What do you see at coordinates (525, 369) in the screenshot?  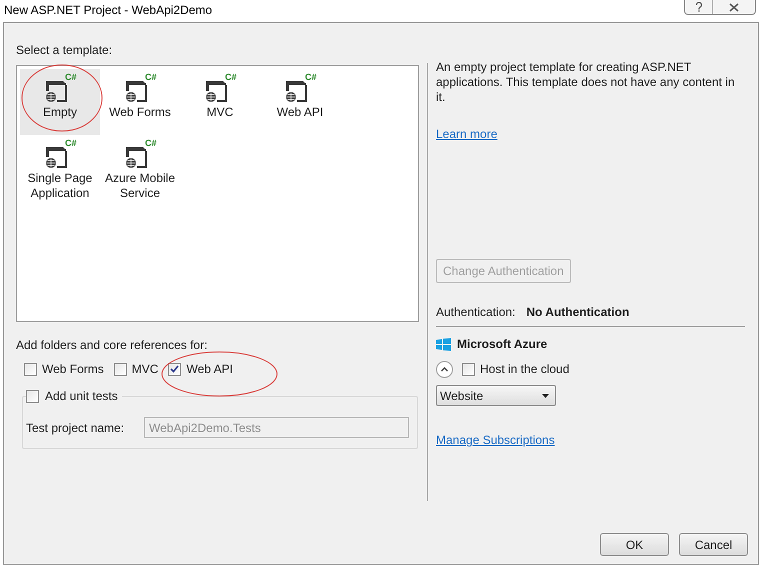 I see `checkbox-label: Host in the cloud` at bounding box center [525, 369].